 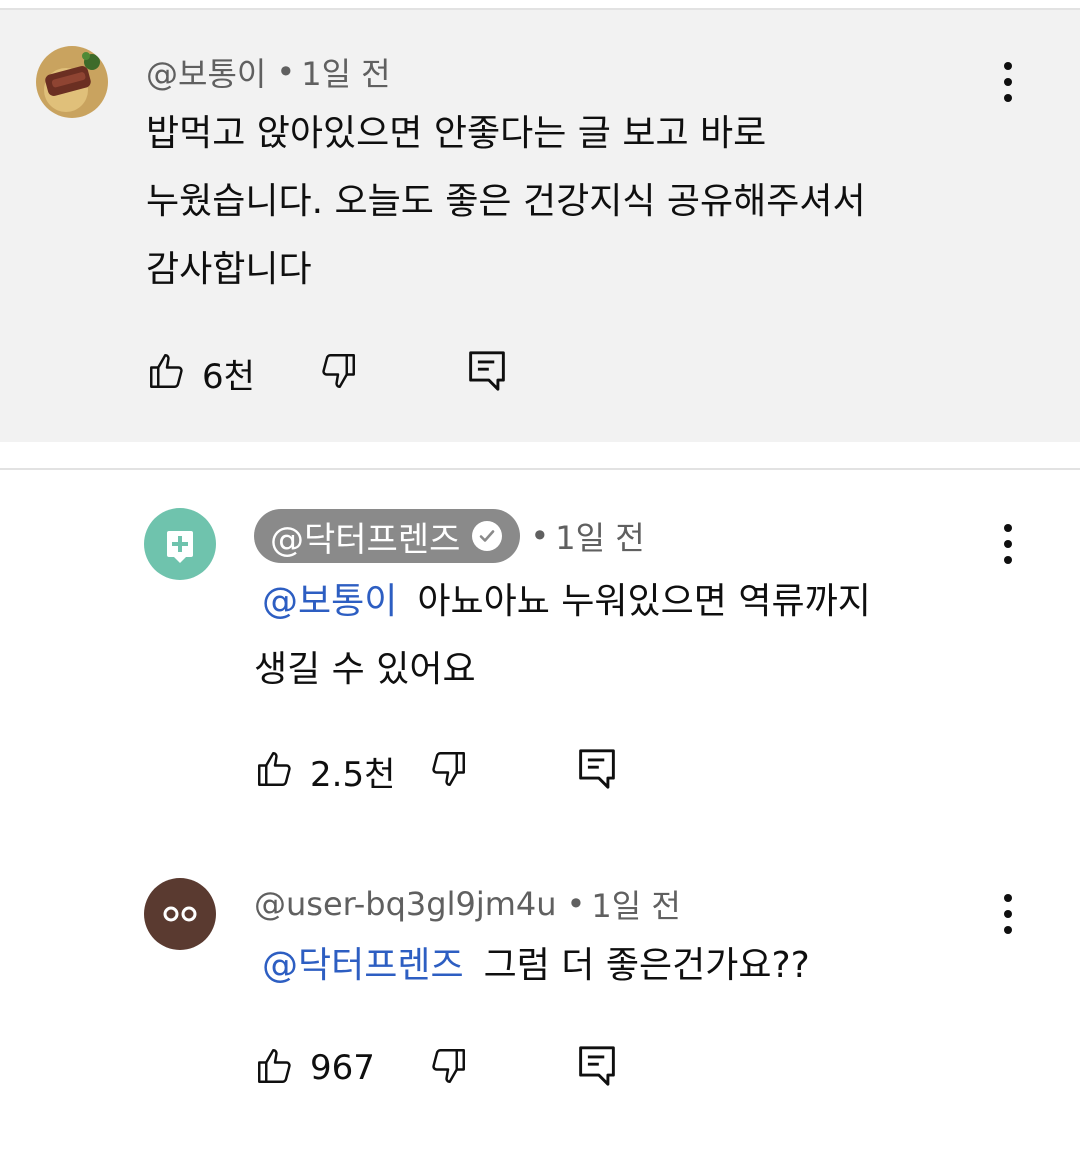 I want to click on creator-badge: @닥터프렌즈, so click(x=387, y=536).